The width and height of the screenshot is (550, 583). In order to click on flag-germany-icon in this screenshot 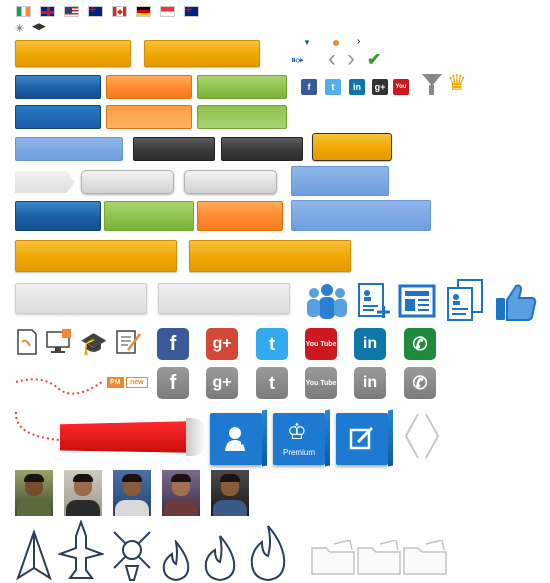, I will do `click(143, 11)`.